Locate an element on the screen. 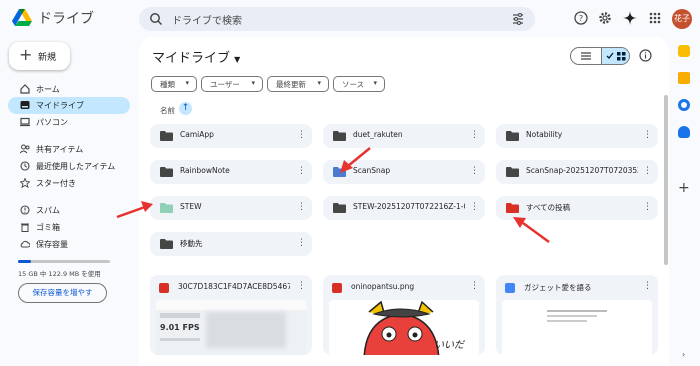  calendar-icon is located at coordinates (684, 51).